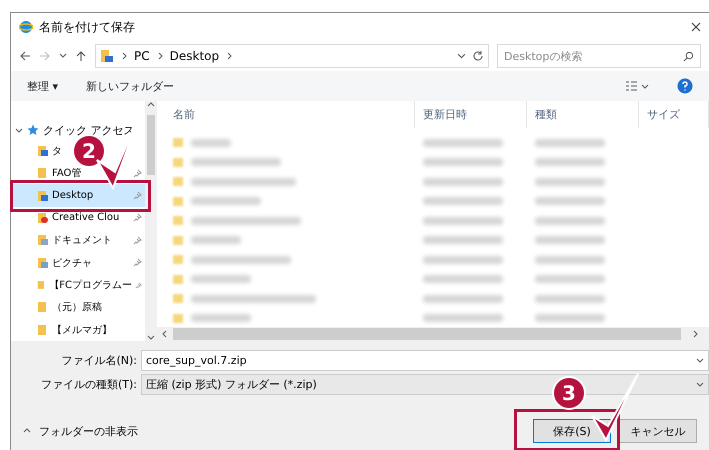 The width and height of the screenshot is (709, 450). What do you see at coordinates (688, 56) in the screenshot?
I see `search-icon` at bounding box center [688, 56].